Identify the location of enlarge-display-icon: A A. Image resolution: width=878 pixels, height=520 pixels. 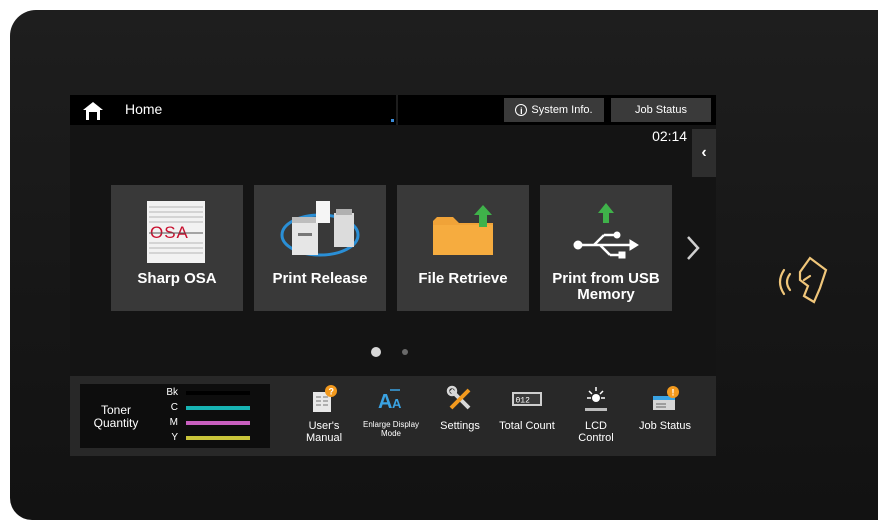
(390, 401).